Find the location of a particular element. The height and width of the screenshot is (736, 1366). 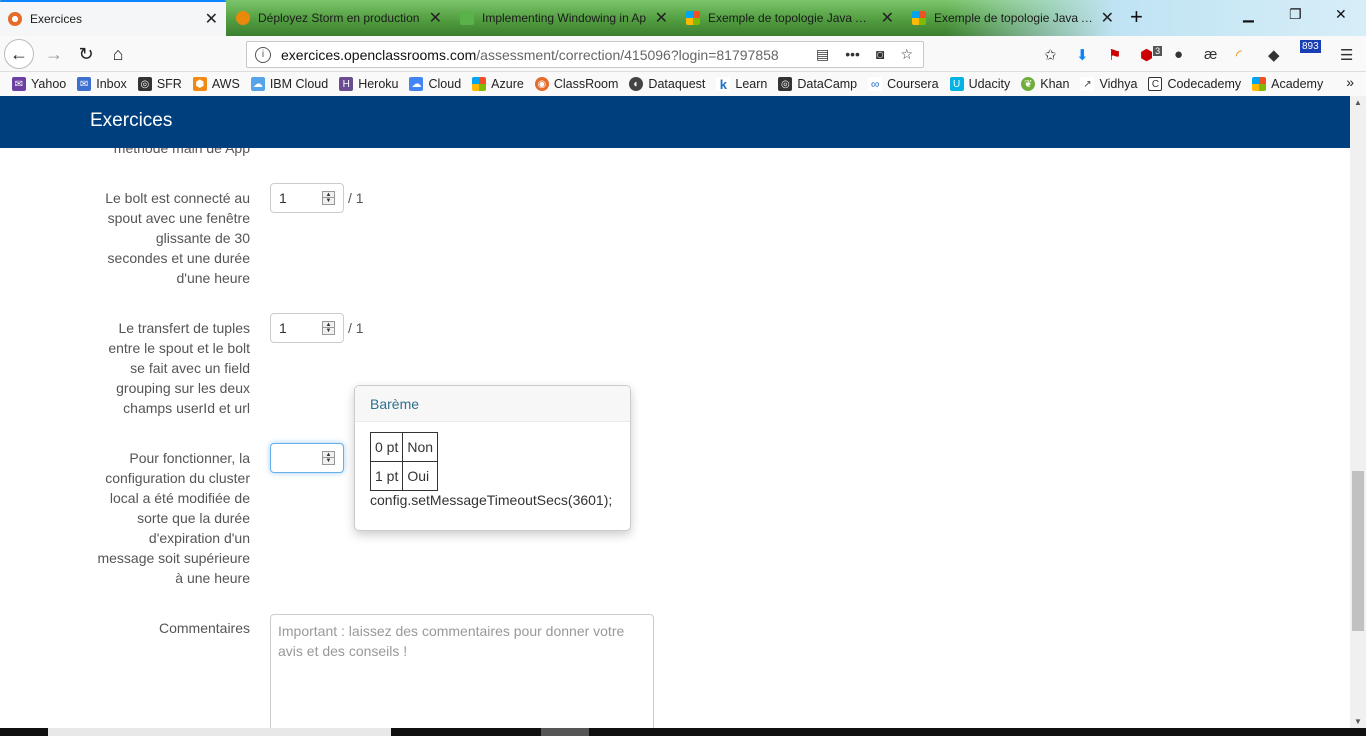

bookmarks-menu-icon: ✩ is located at coordinates (1050, 55).